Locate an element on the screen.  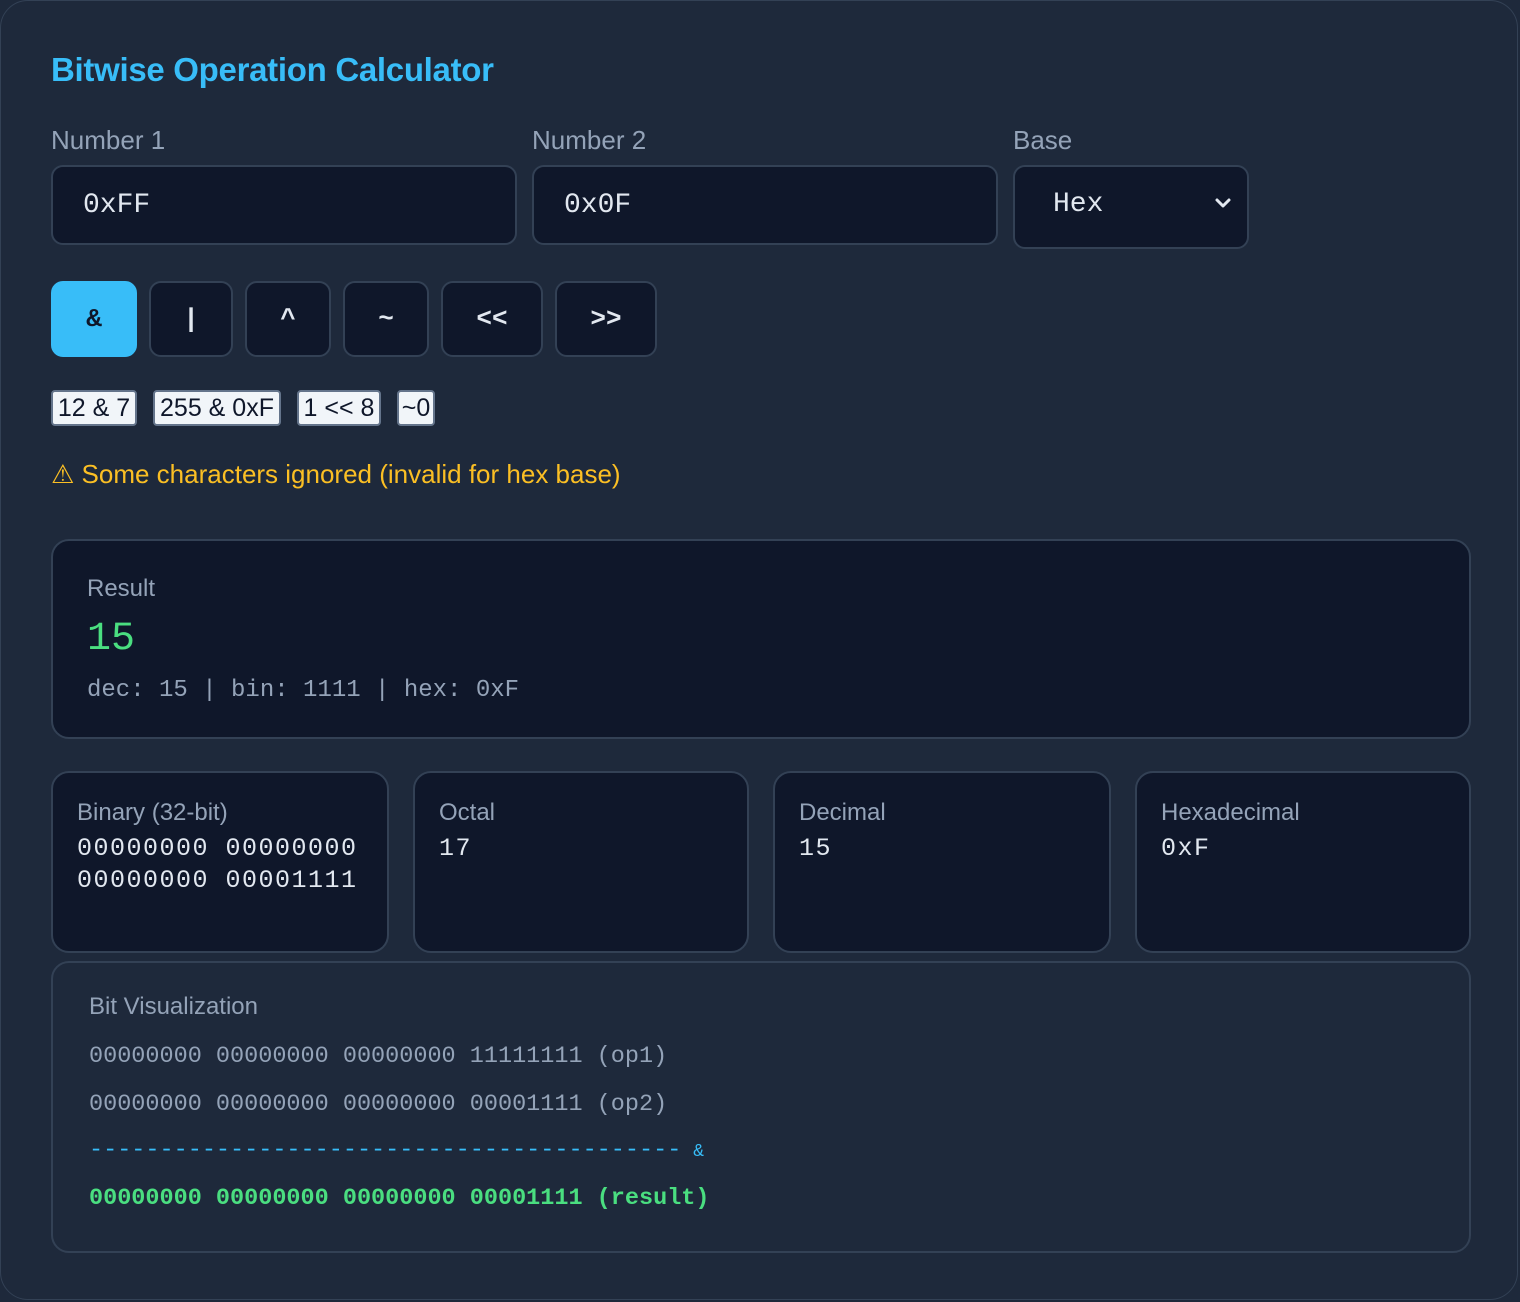
number2-input is located at coordinates (765, 205).